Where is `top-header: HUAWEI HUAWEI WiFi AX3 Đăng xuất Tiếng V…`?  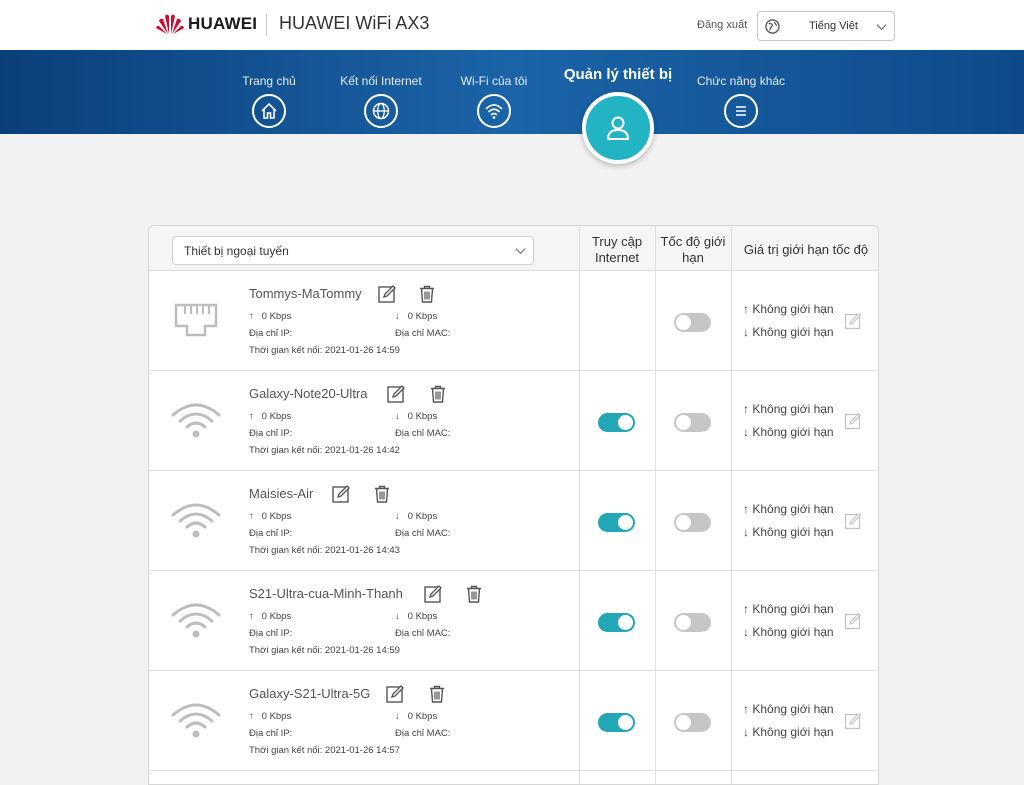
top-header: HUAWEI HUAWEI WiFi AX3 Đăng xuất Tiếng V… is located at coordinates (512, 25).